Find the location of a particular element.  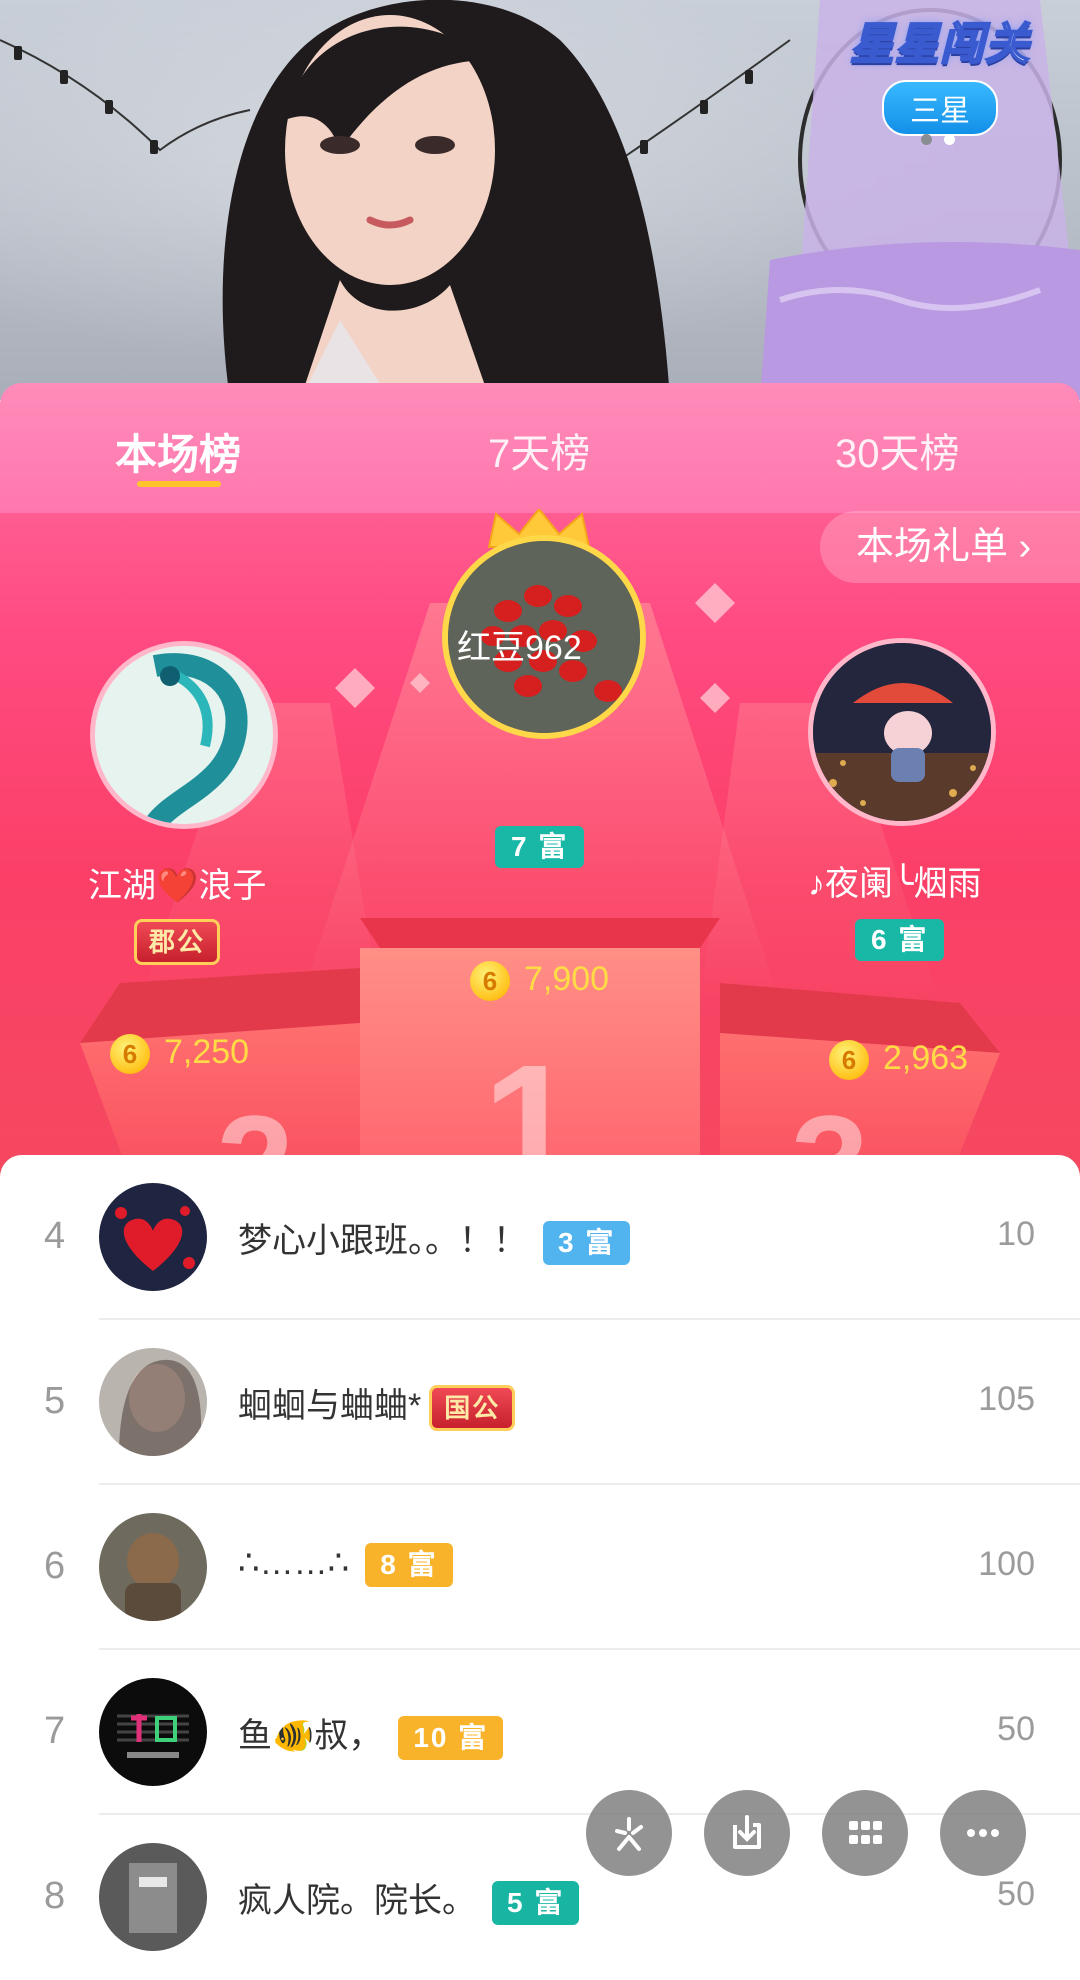

second-place-noble-badge: 郡公 is located at coordinates (177, 942).